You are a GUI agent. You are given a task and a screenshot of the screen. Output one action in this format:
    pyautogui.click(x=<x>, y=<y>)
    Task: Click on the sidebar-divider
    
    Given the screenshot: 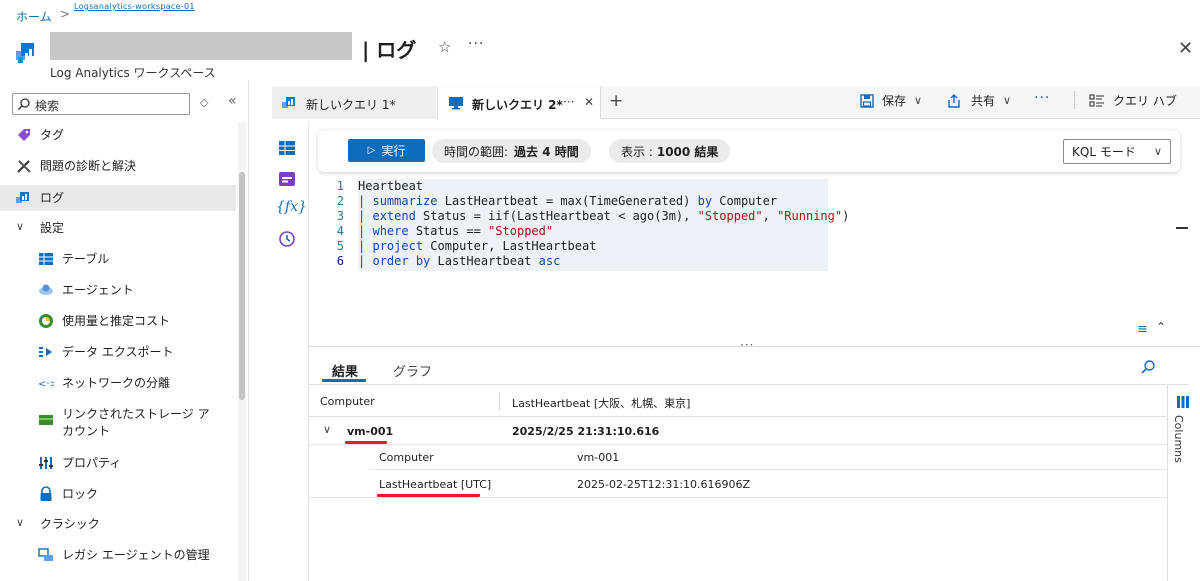 What is the action you would take?
    pyautogui.click(x=248, y=330)
    